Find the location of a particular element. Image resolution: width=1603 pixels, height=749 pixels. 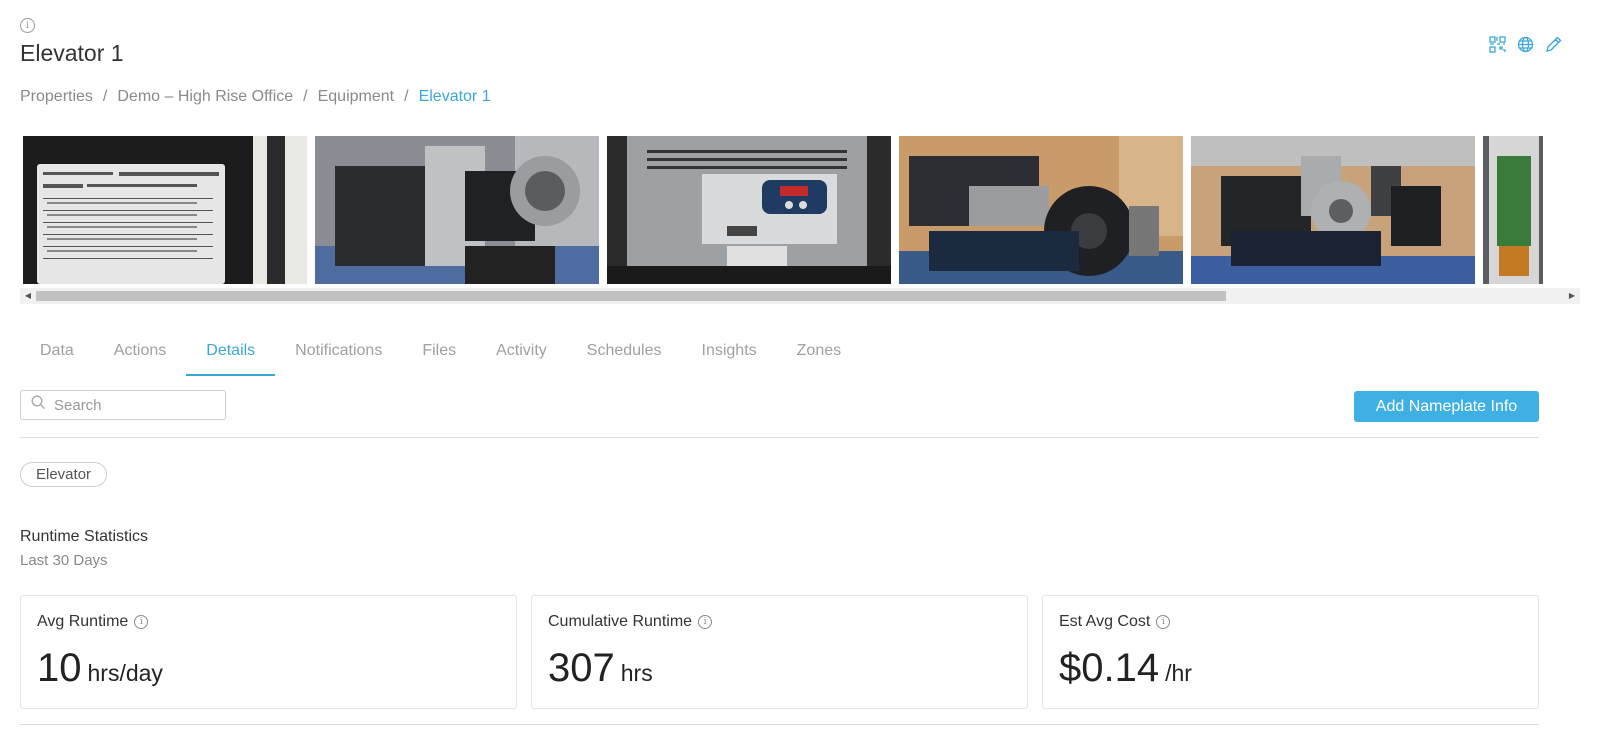

gallery-scrollbar: ◀ ▶ is located at coordinates (800, 296).